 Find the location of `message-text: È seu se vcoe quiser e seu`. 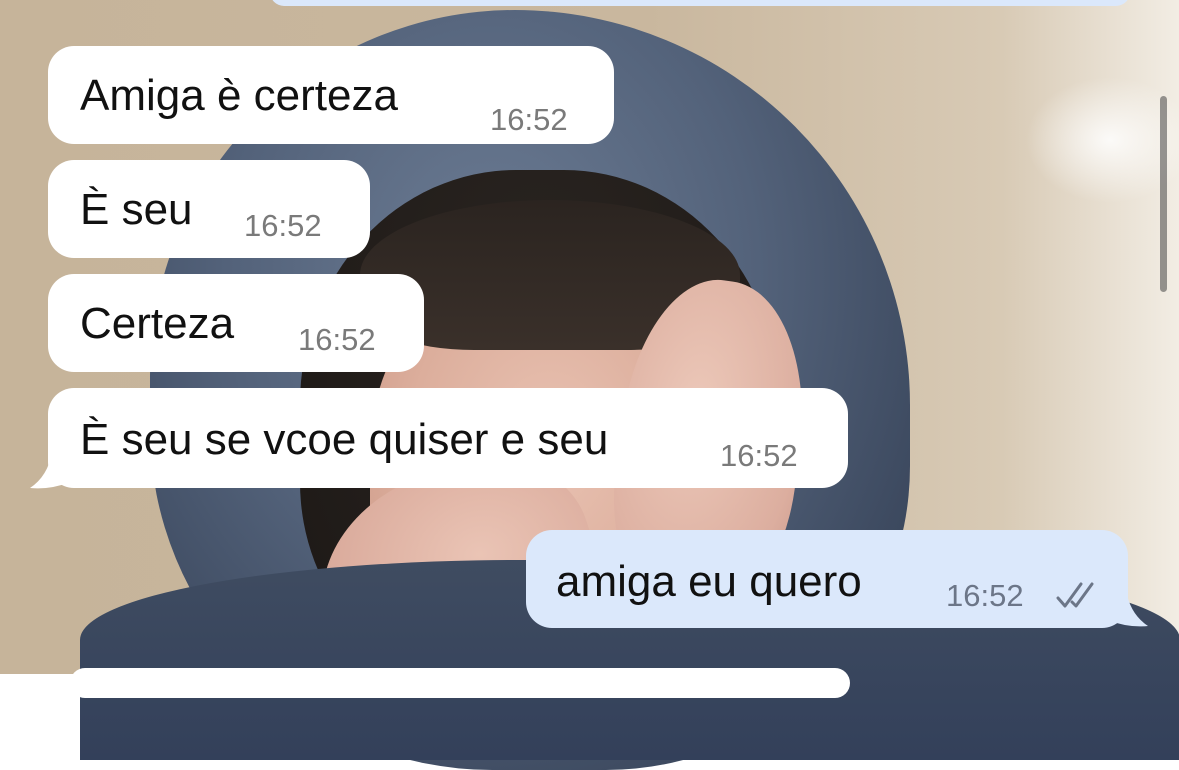

message-text: È seu se vcoe quiser e seu is located at coordinates (344, 439).